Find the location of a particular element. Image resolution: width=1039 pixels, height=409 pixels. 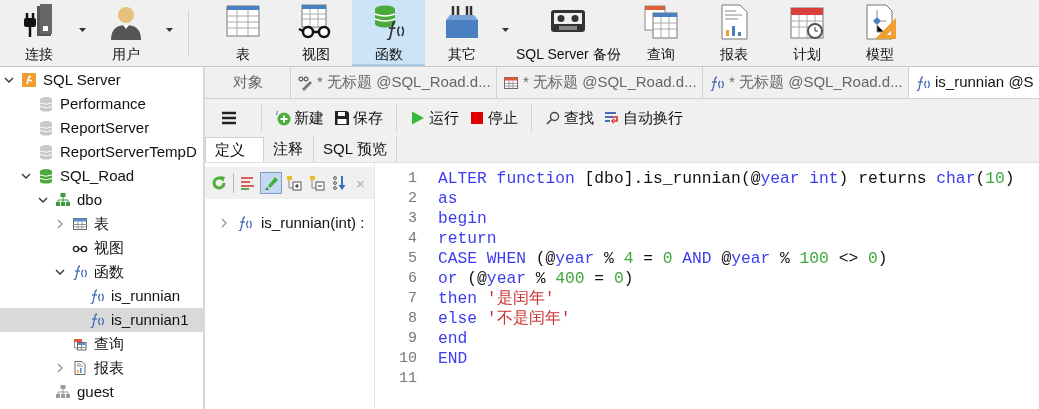

tree-label: 报表 is located at coordinates (109, 367).